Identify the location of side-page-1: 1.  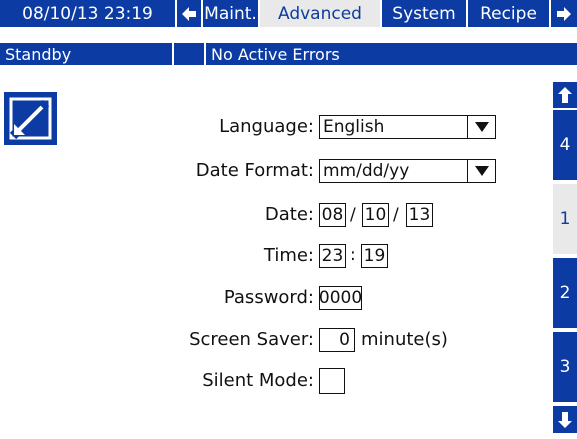
(565, 219).